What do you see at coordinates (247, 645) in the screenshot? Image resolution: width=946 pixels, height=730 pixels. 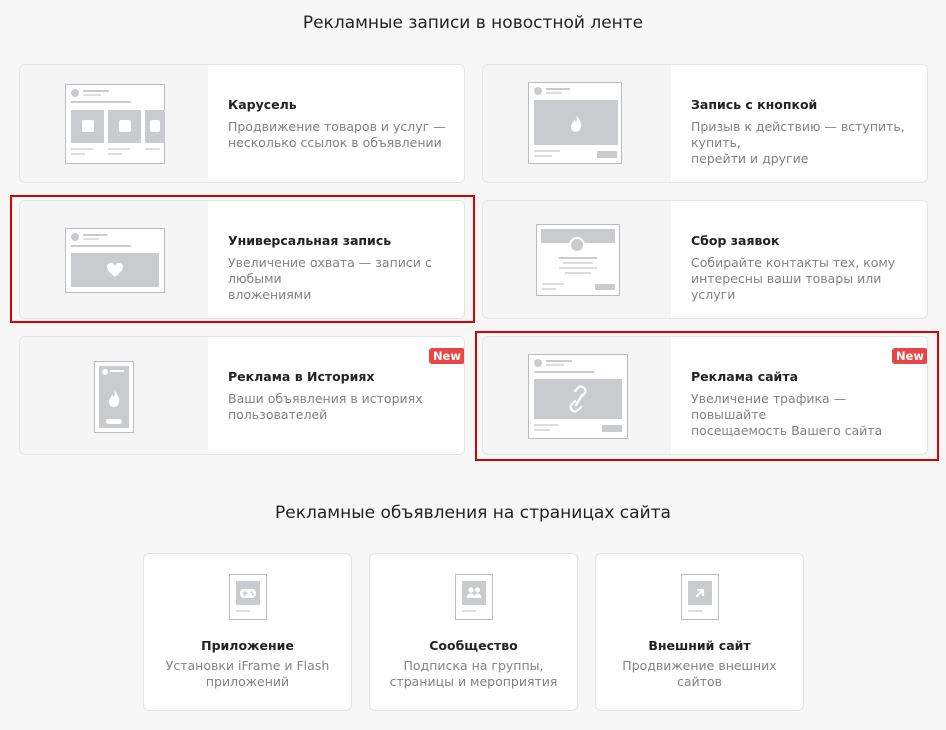 I see `card-title: Приложение` at bounding box center [247, 645].